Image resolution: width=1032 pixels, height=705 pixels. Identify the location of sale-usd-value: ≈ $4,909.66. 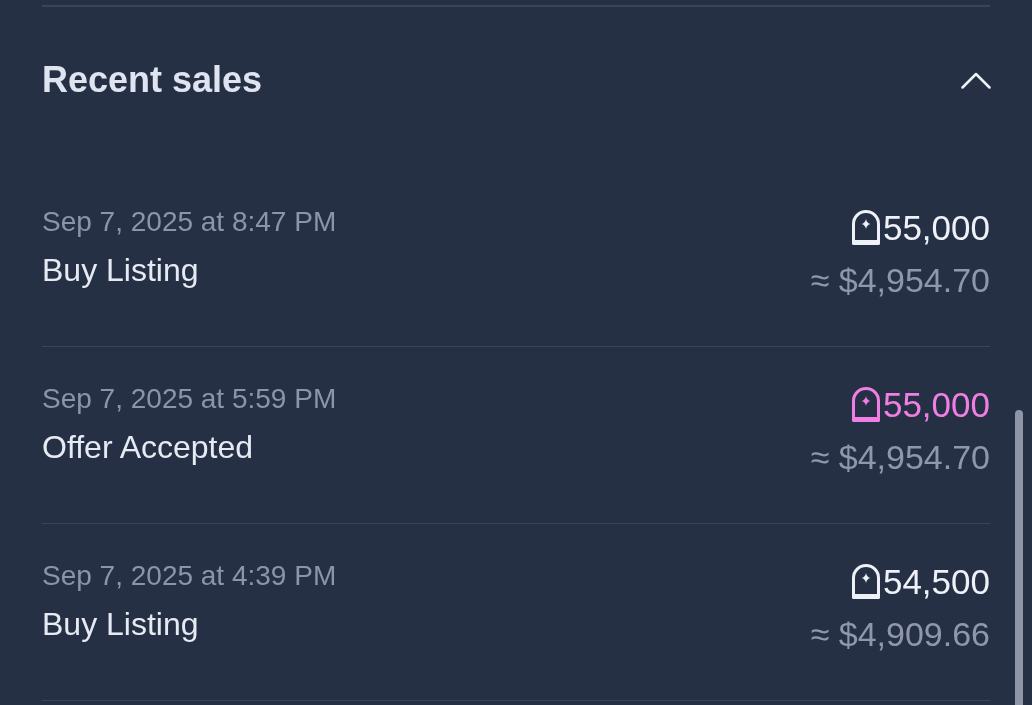
(900, 634).